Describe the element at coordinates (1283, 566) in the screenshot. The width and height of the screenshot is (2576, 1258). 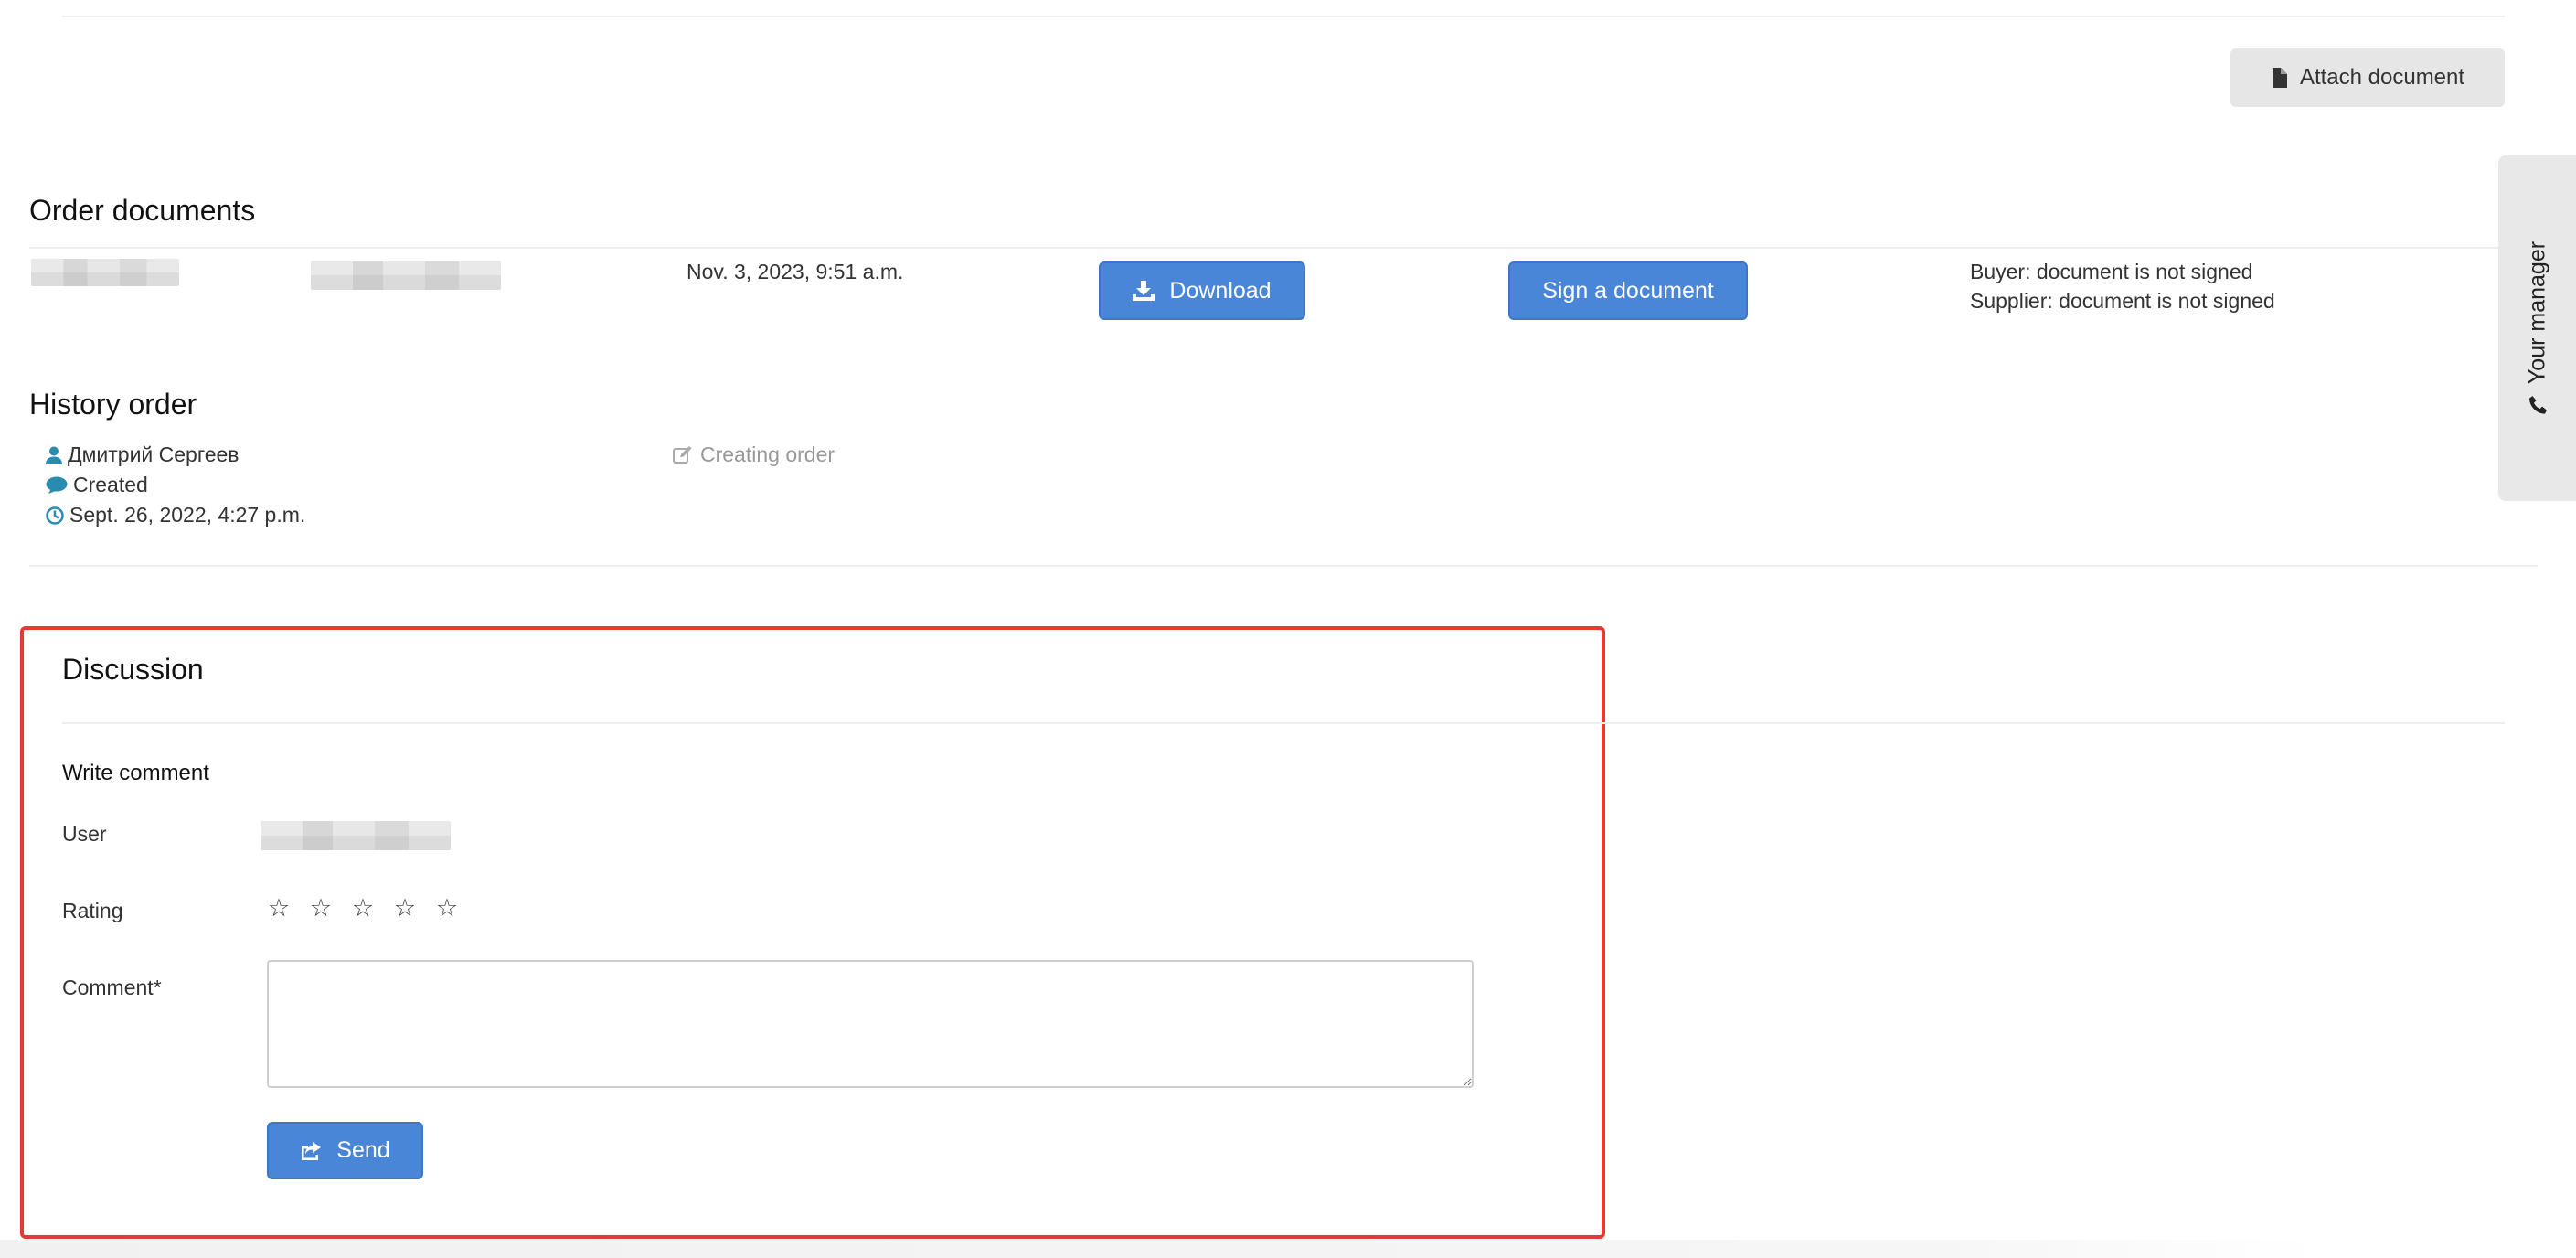
I see `history-divider` at that location.